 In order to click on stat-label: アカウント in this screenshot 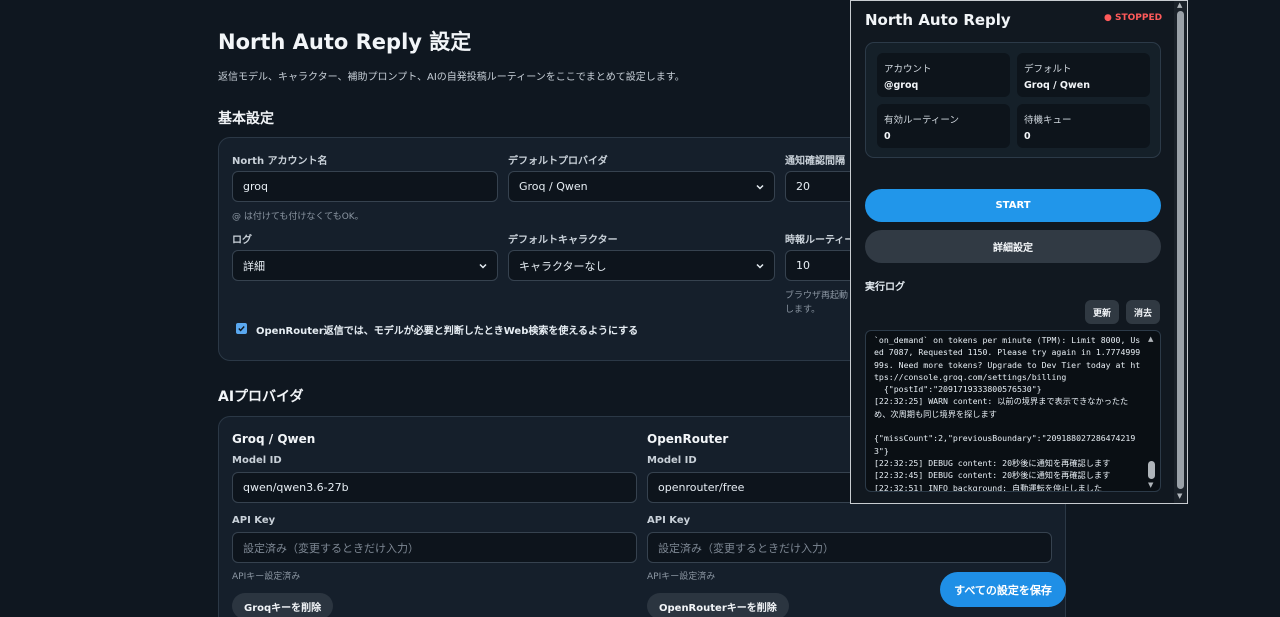, I will do `click(908, 69)`.